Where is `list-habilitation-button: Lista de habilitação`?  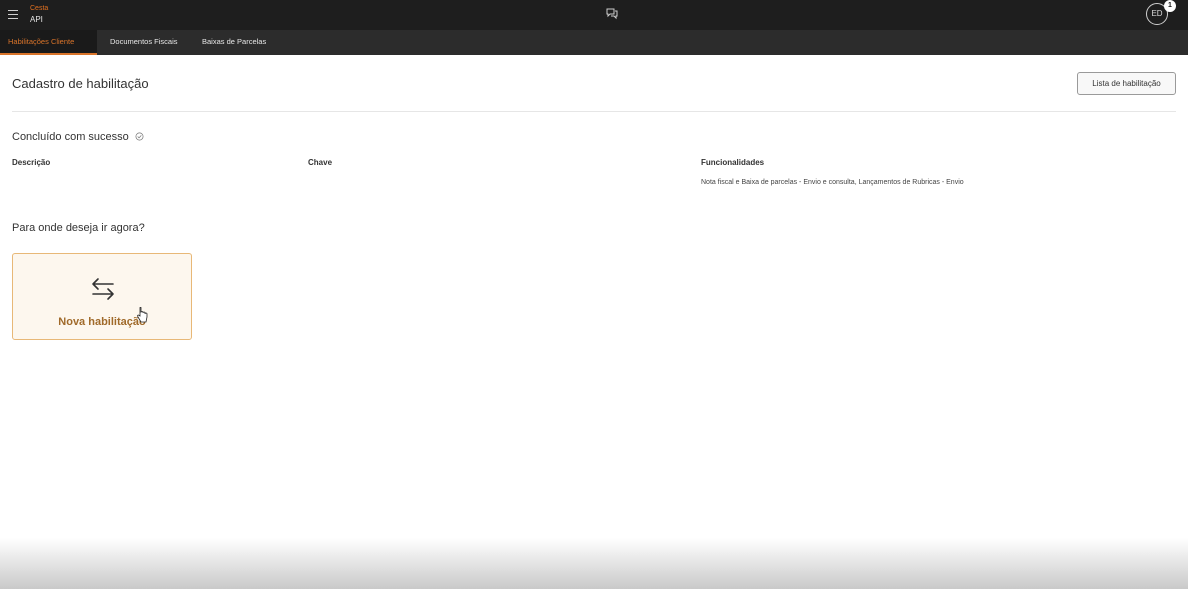
list-habilitation-button: Lista de habilitação is located at coordinates (1126, 83).